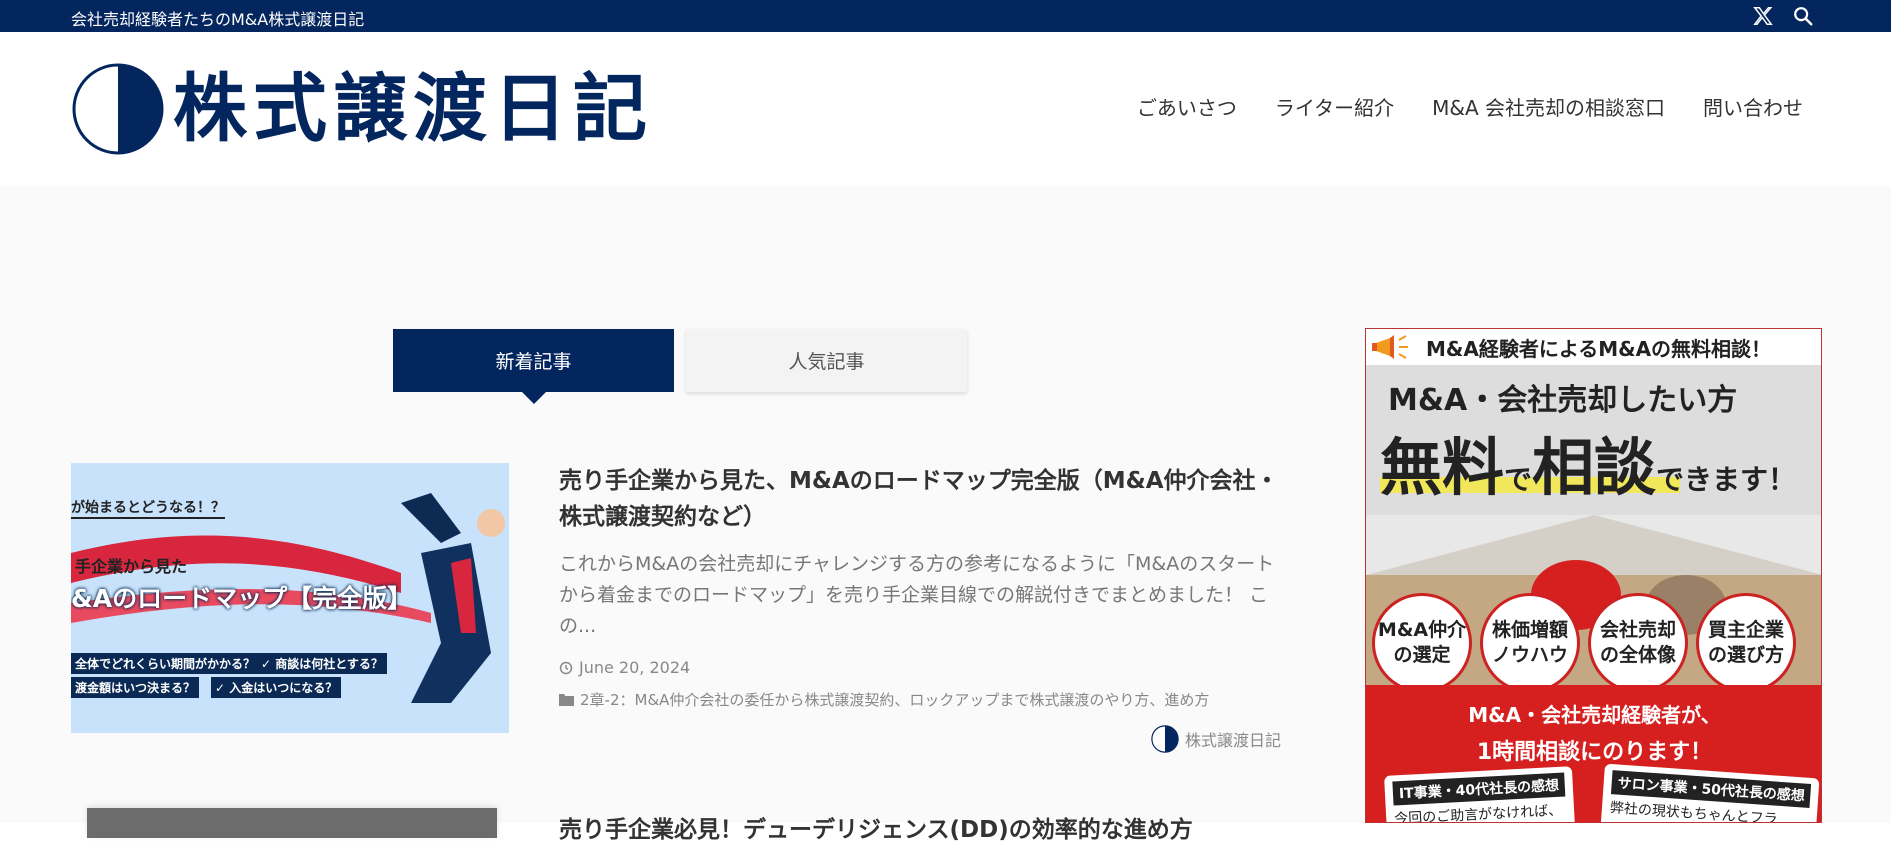 Image resolution: width=1891 pixels, height=844 pixels. I want to click on banner-header: M&A経験者によるM&Aの無料相談！, so click(1593, 347).